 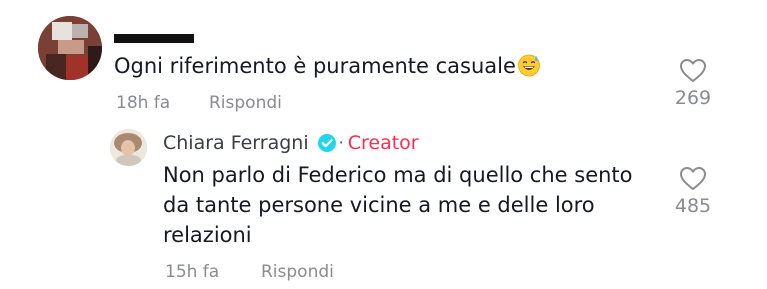 What do you see at coordinates (192, 272) in the screenshot?
I see `reply-timestamp: 15h fa` at bounding box center [192, 272].